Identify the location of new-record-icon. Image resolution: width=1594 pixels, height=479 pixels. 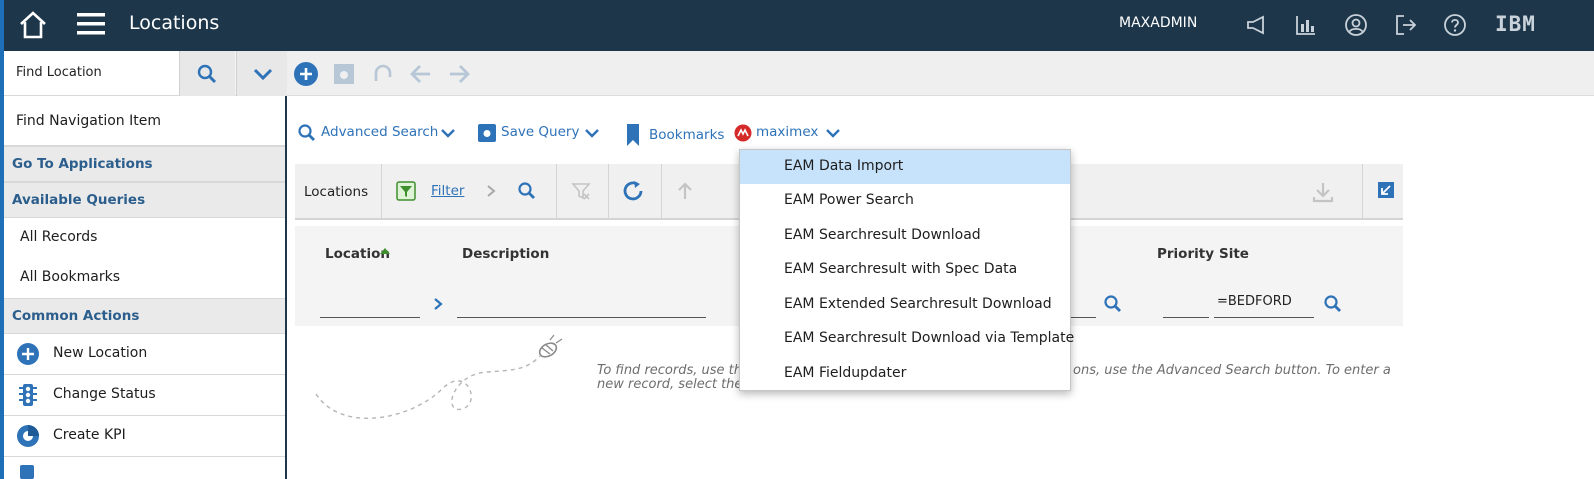
(306, 74).